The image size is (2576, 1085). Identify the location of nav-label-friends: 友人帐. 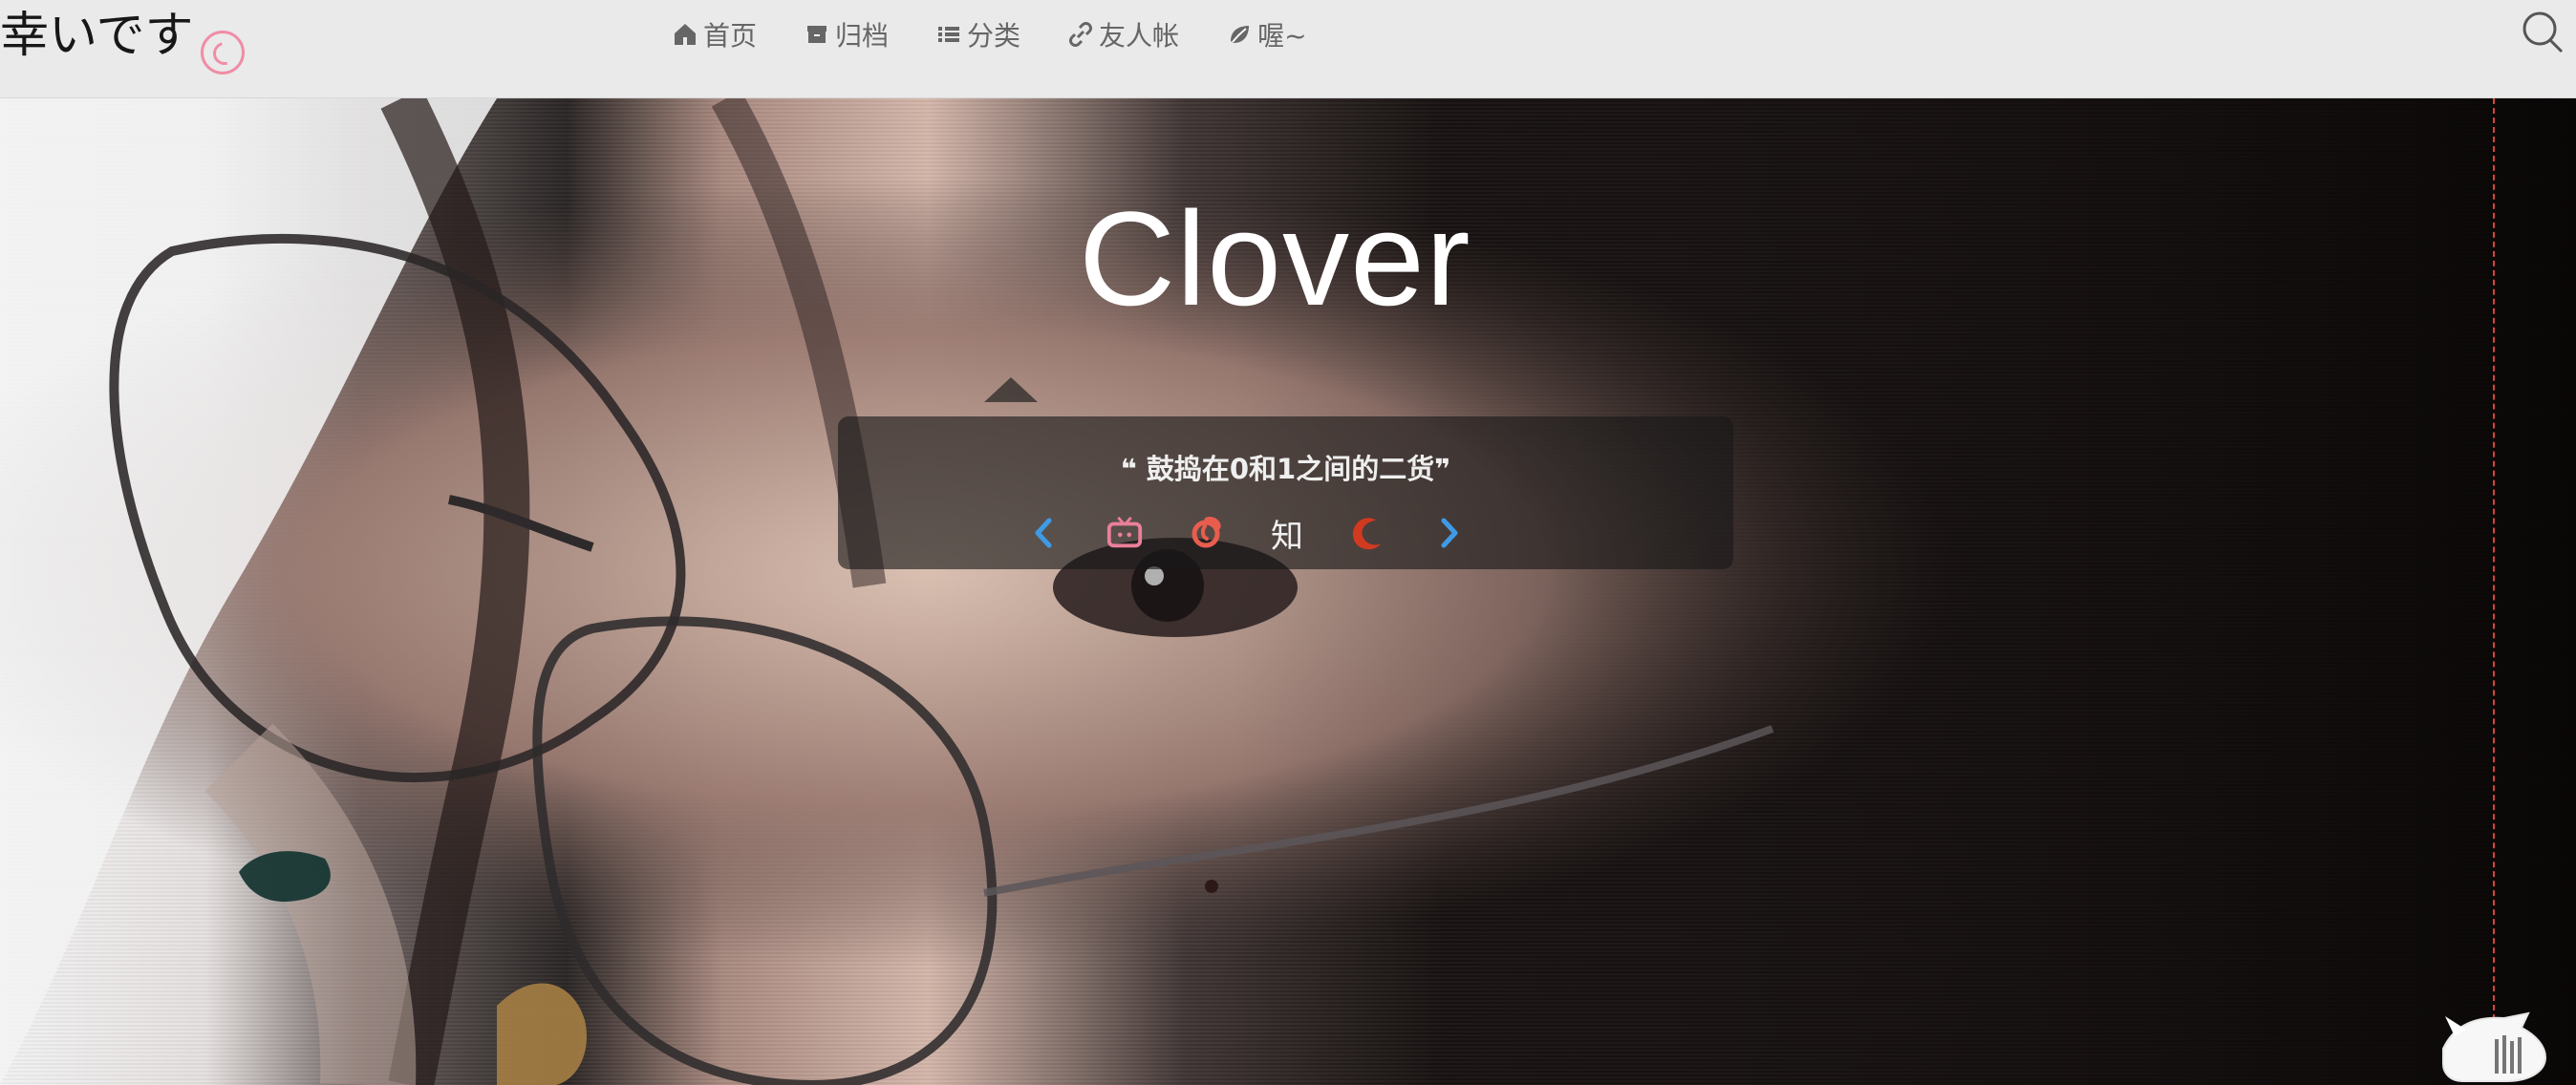
(1139, 36).